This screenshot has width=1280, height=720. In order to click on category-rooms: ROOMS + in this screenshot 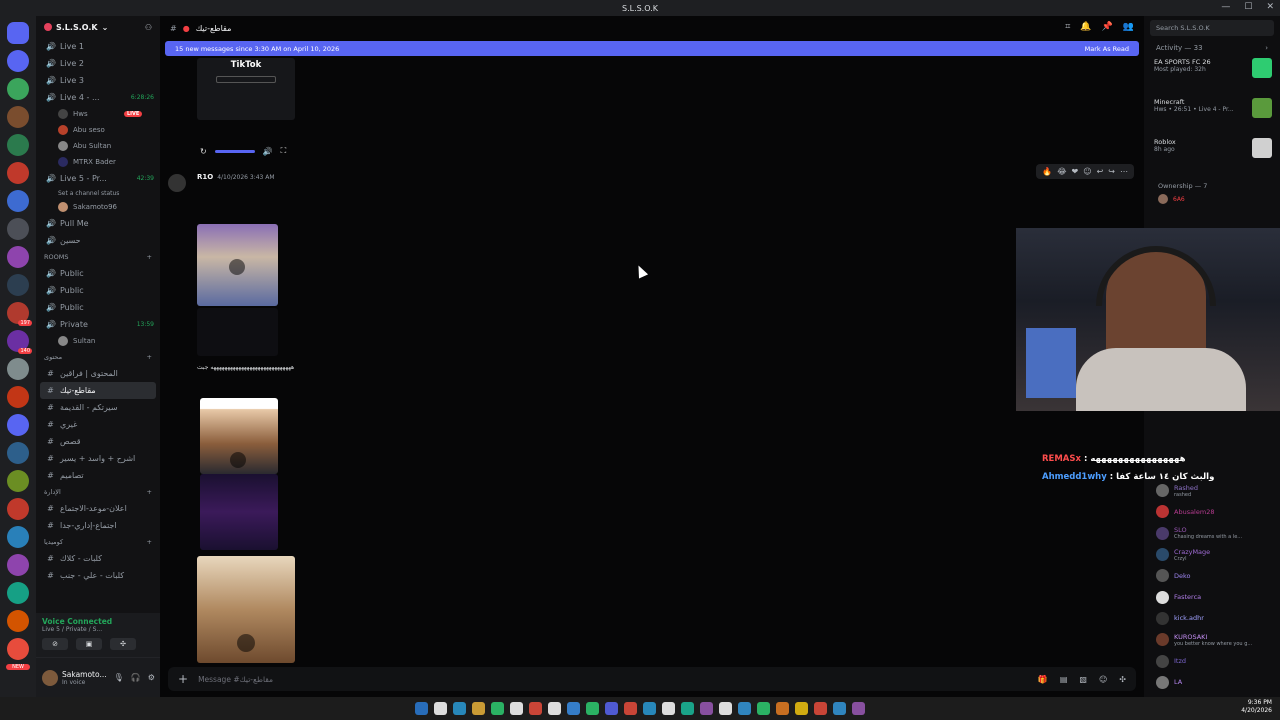, I will do `click(98, 257)`.